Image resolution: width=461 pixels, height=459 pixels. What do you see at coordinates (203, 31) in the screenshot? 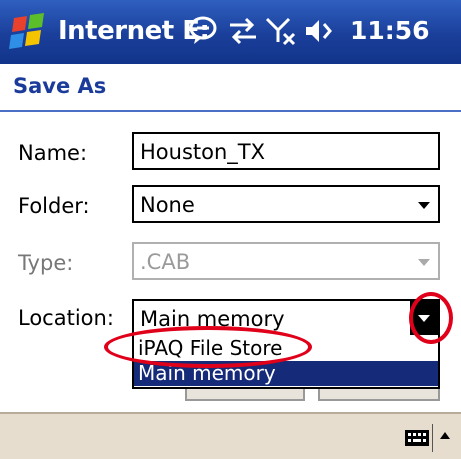
I see `speech-bubble-icon` at bounding box center [203, 31].